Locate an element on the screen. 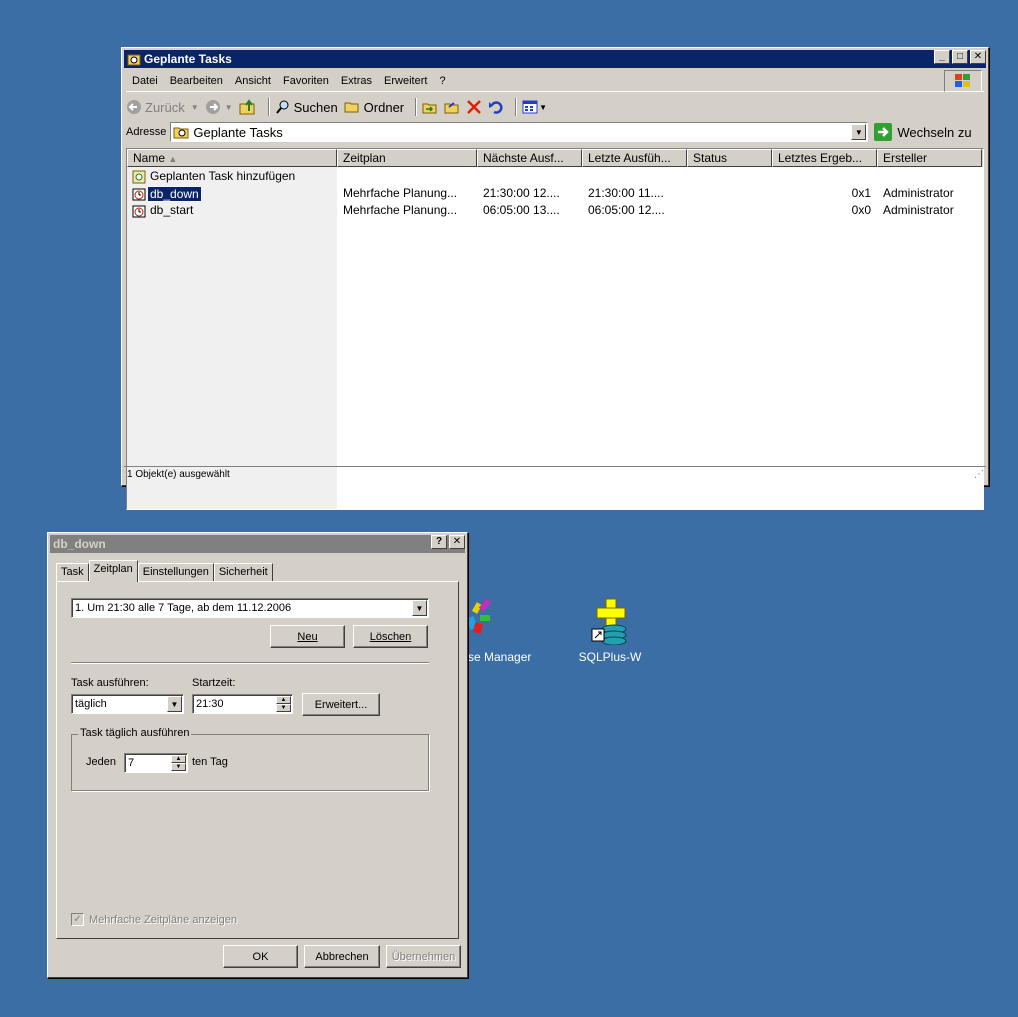  delete-button is located at coordinates (474, 107).